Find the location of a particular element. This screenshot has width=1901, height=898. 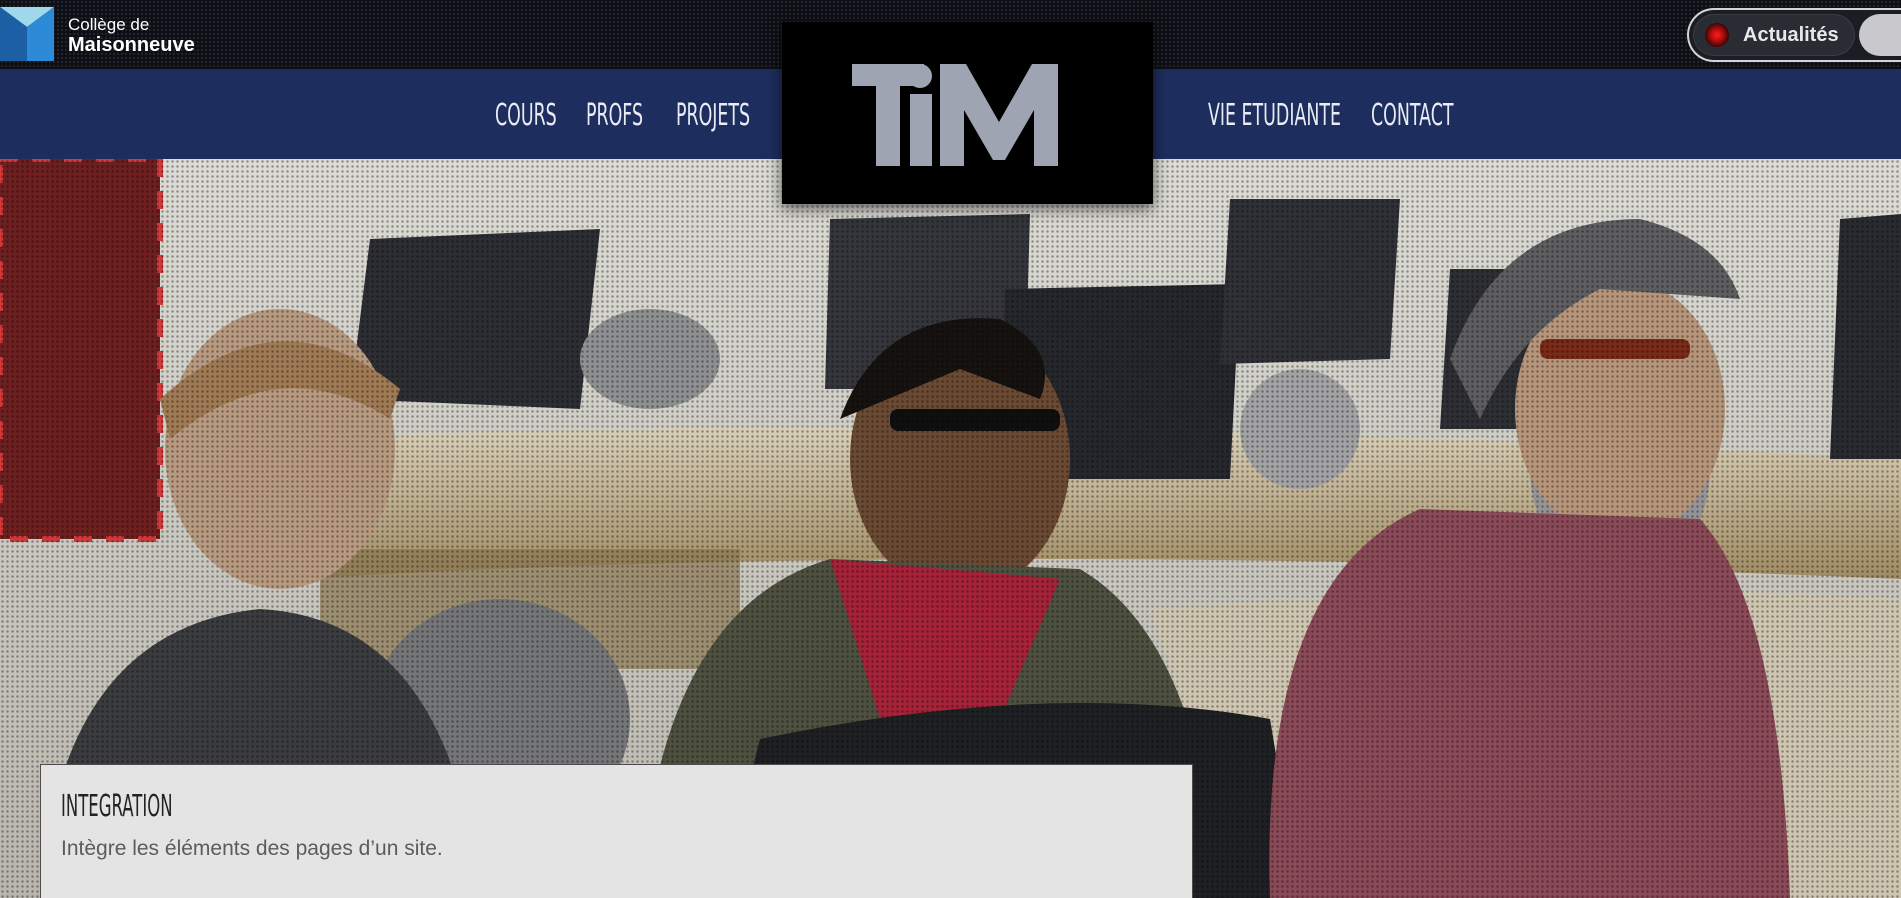

news-indicator-icon is located at coordinates (1717, 35).